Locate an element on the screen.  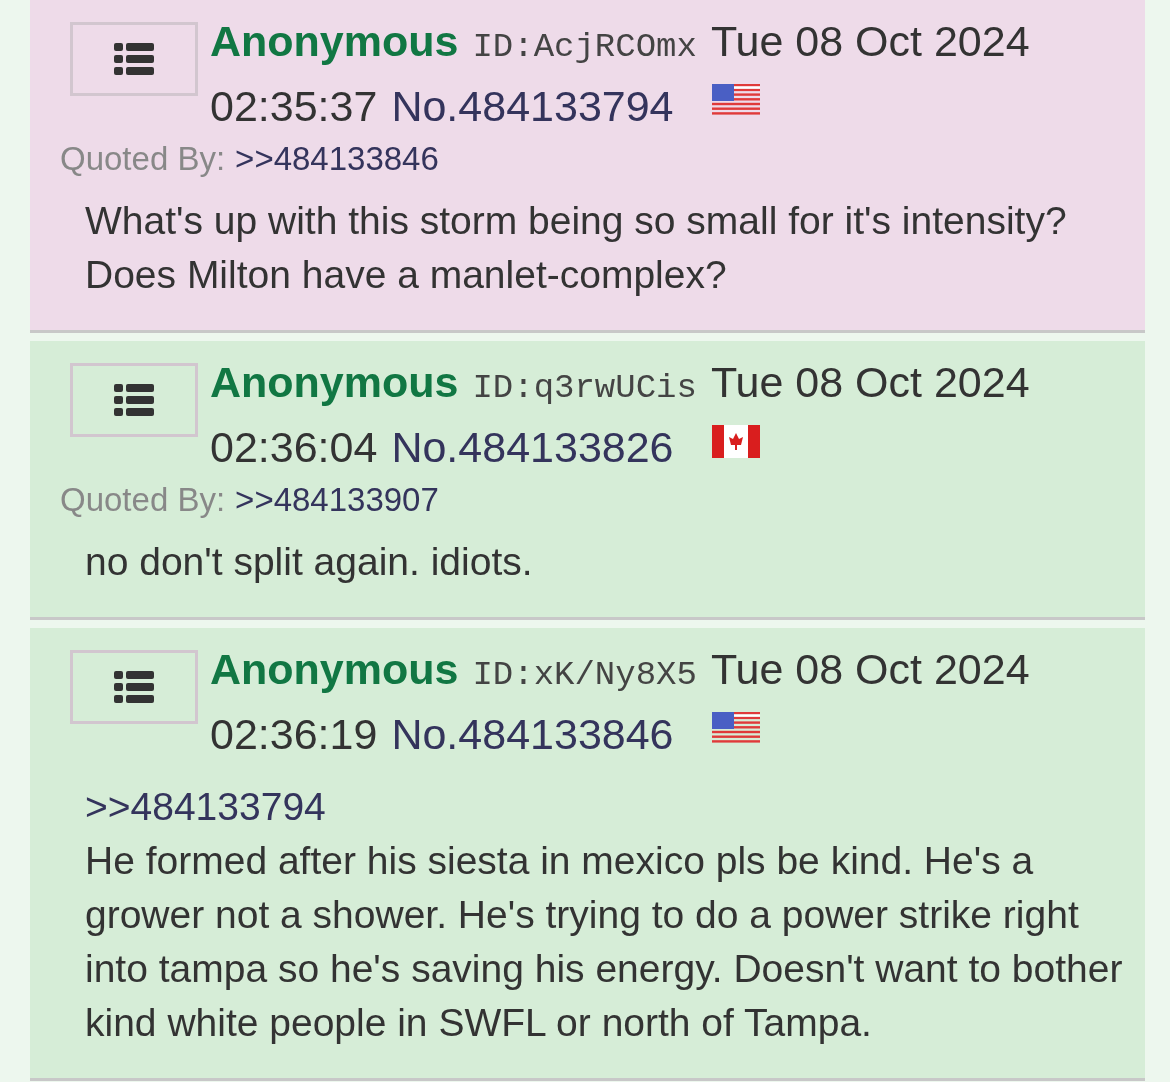
backlink: >>484133907 is located at coordinates (337, 500).